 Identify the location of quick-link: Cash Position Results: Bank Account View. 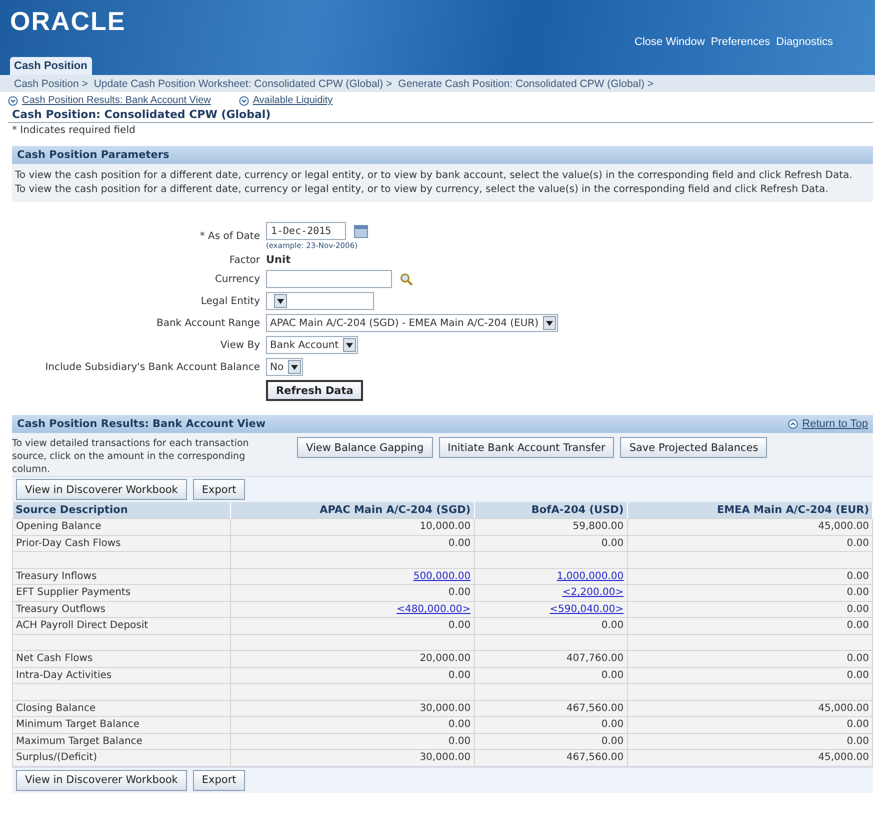
(109, 100).